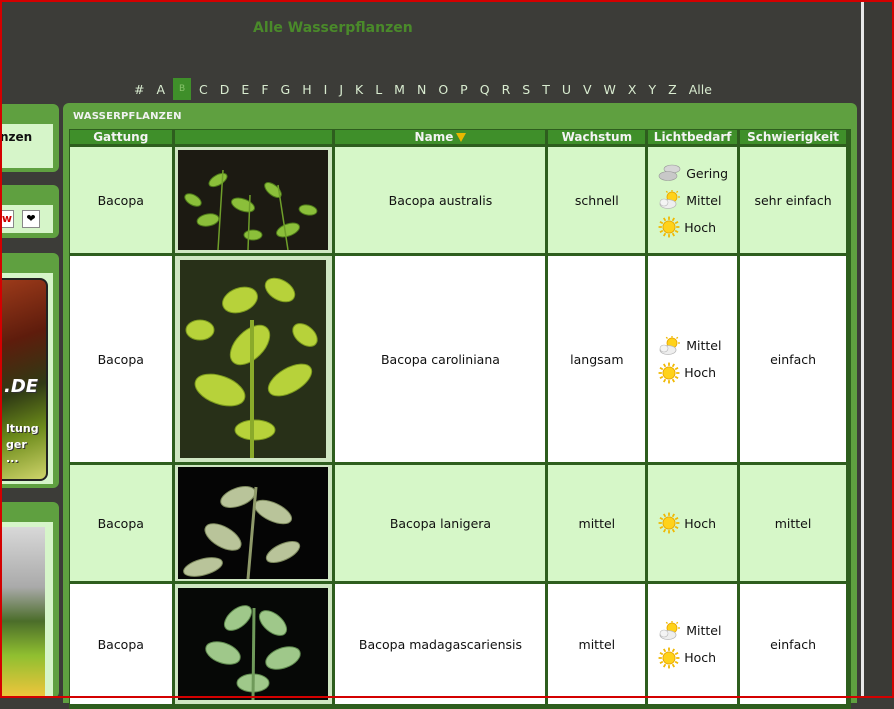 The width and height of the screenshot is (894, 709). What do you see at coordinates (264, 89) in the screenshot?
I see `alphabet-letter-f: F` at bounding box center [264, 89].